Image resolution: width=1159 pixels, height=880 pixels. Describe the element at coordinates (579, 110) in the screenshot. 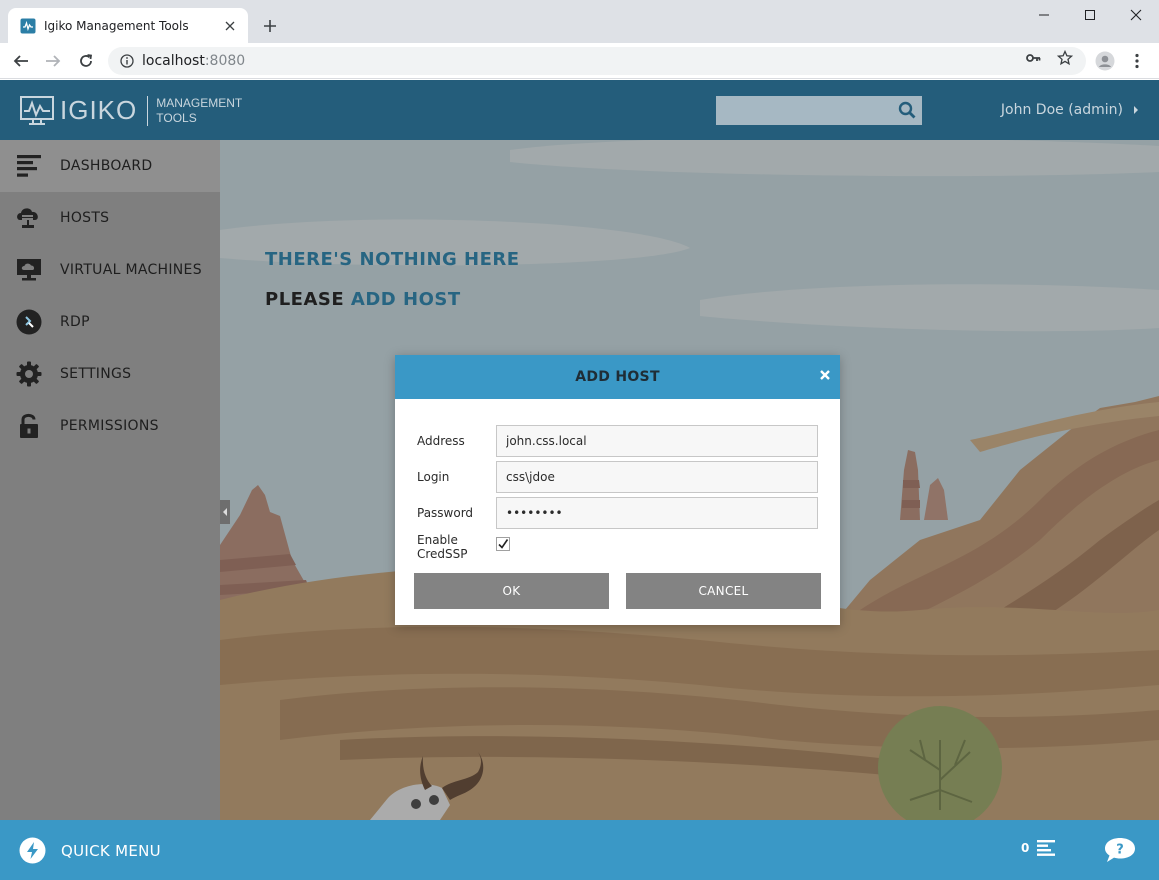

I see `app-header: IGIKO MANAGEMENT TOOLS John Doe (admin)` at that location.